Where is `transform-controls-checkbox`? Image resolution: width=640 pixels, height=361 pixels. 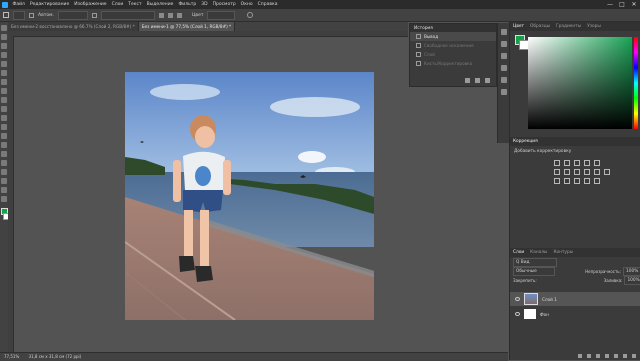 transform-controls-checkbox is located at coordinates (94, 15).